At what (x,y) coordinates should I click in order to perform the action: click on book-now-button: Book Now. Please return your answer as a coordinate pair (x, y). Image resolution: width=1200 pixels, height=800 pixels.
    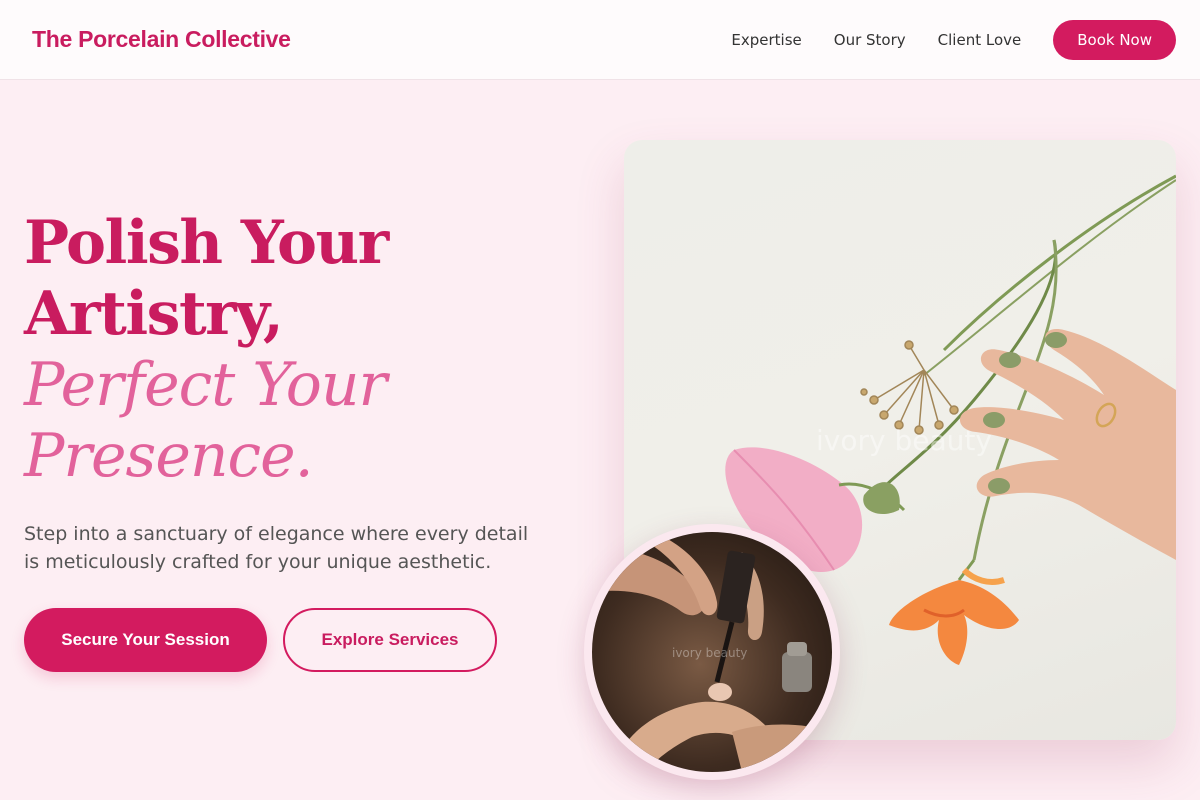
    Looking at the image, I should click on (1114, 39).